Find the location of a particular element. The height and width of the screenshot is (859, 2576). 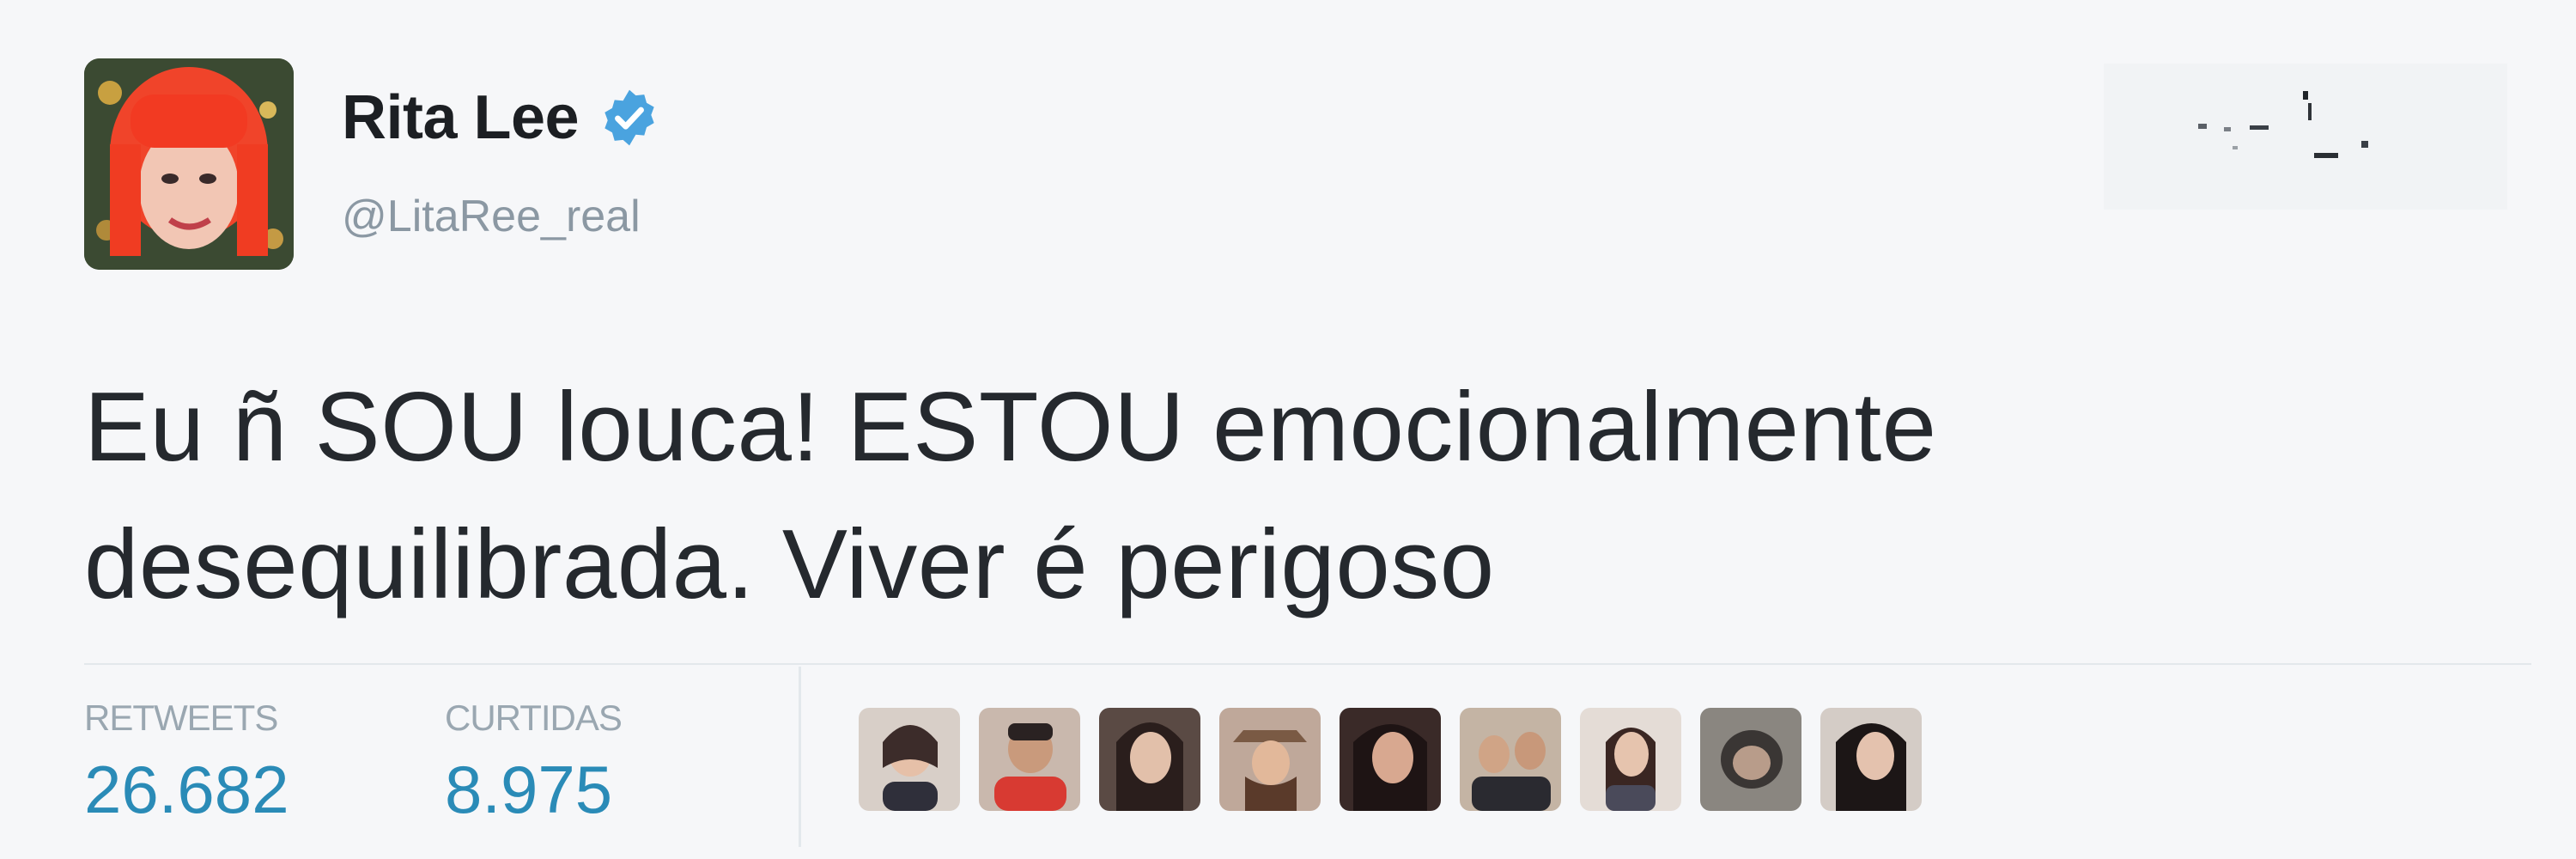

follow-button-smudge-icon is located at coordinates (2309, 141).